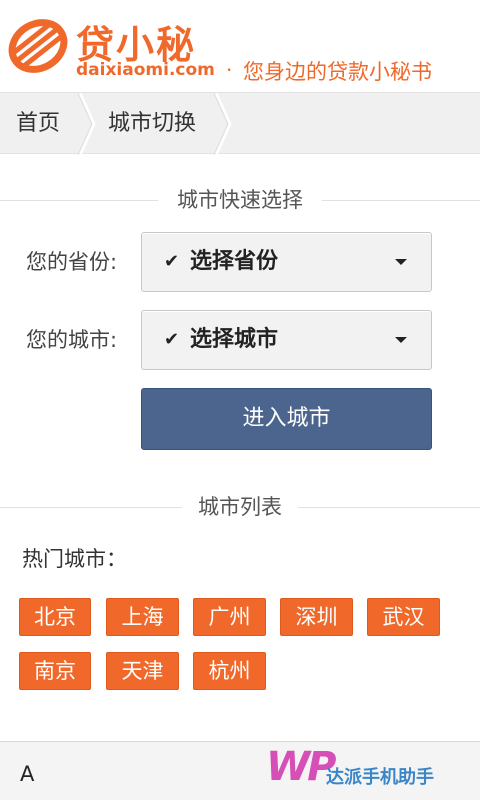  Describe the element at coordinates (240, 123) in the screenshot. I see `breadcrumb: 首页 城市切换` at that location.